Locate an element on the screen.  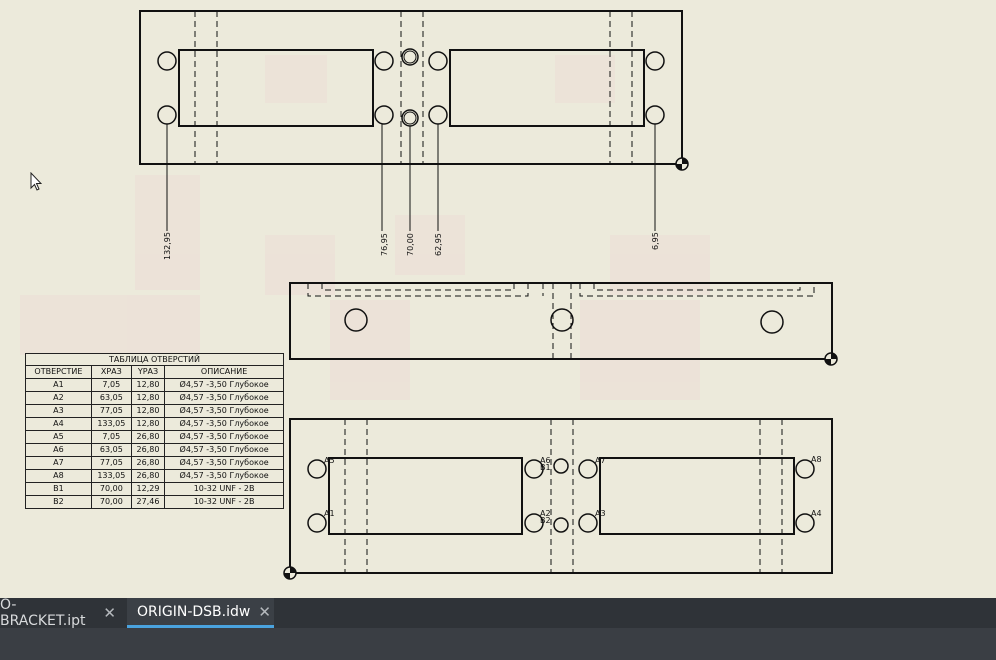
table-row: A3 77,05 12,80 Ø4,57 -3,50 Глубокое is located at coordinates (154, 411).